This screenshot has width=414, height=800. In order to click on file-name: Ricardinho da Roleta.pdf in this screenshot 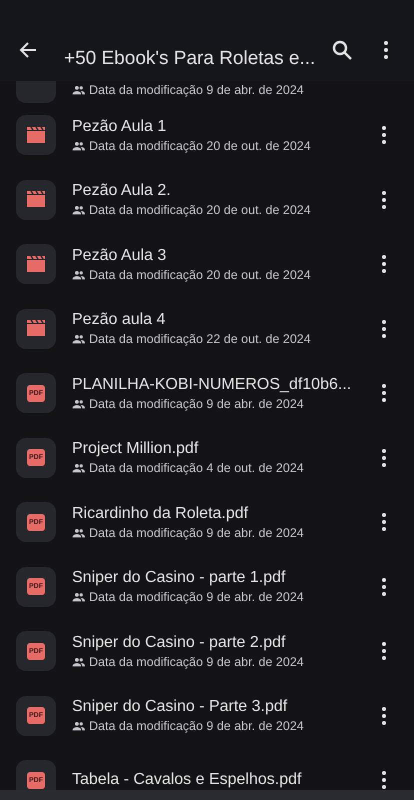, I will do `click(210, 513)`.